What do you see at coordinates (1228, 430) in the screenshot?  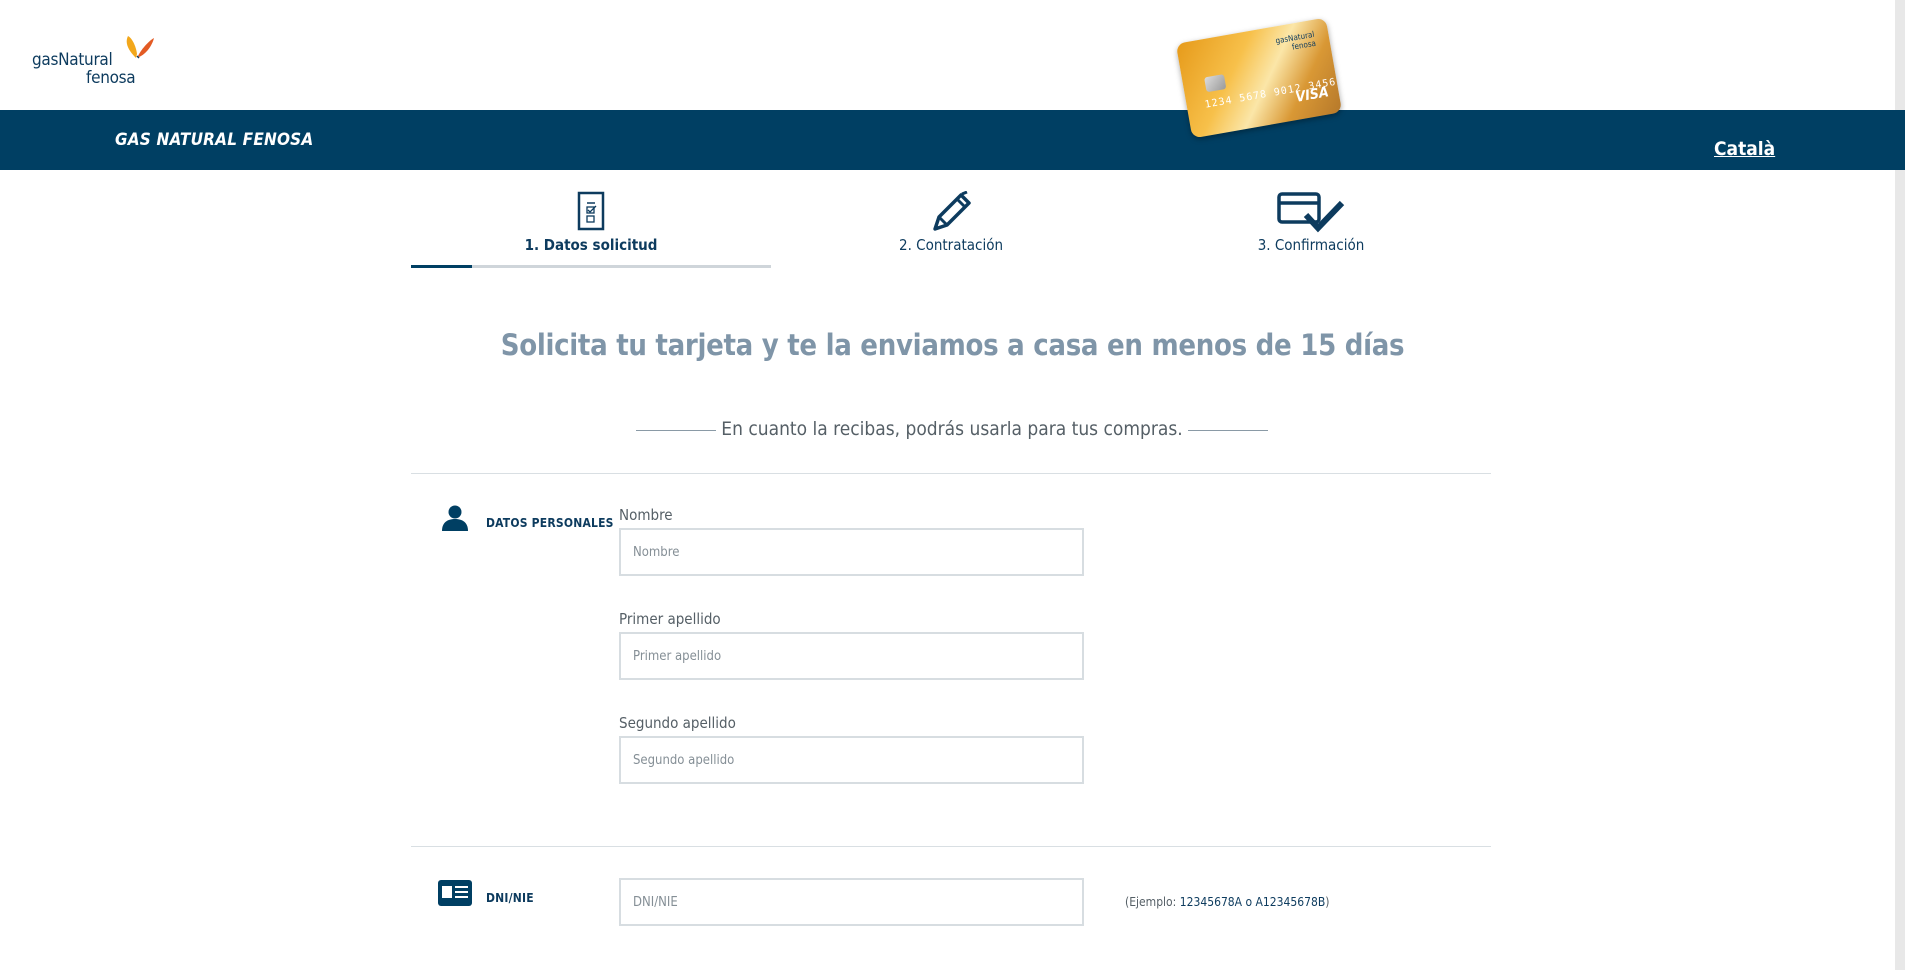 I see `decorative-line-right` at bounding box center [1228, 430].